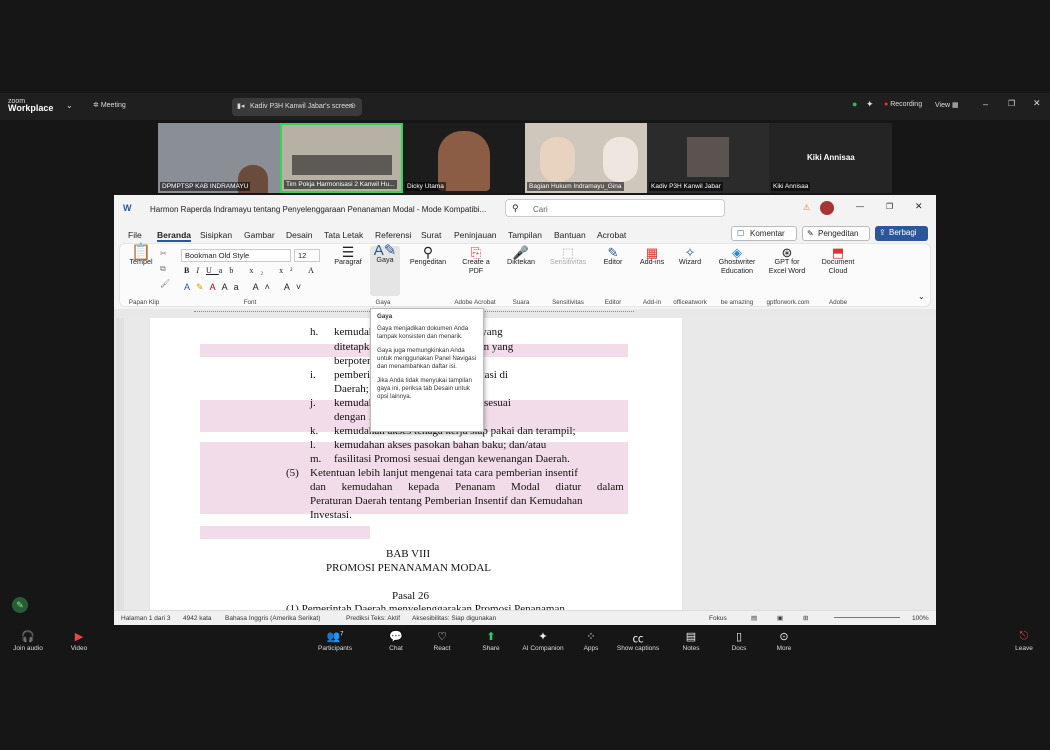 Image resolution: width=1050 pixels, height=750 pixels. Describe the element at coordinates (838, 260) in the screenshot. I see `document-cloud-button: ⬒ Document Cloud` at that location.